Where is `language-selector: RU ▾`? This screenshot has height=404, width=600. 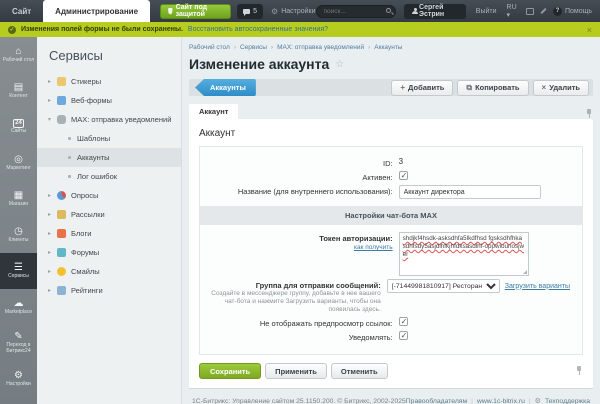 language-selector: RU ▾ is located at coordinates (513, 11).